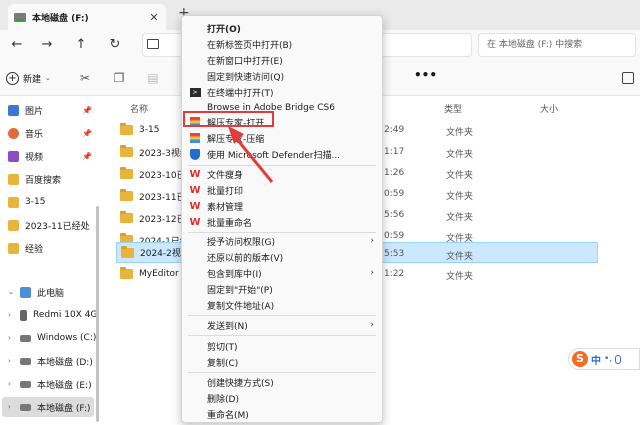 This screenshot has height=425, width=640. What do you see at coordinates (282, 289) in the screenshot?
I see `menu-item-pin-start: 固定到"开始"(P)` at bounding box center [282, 289].